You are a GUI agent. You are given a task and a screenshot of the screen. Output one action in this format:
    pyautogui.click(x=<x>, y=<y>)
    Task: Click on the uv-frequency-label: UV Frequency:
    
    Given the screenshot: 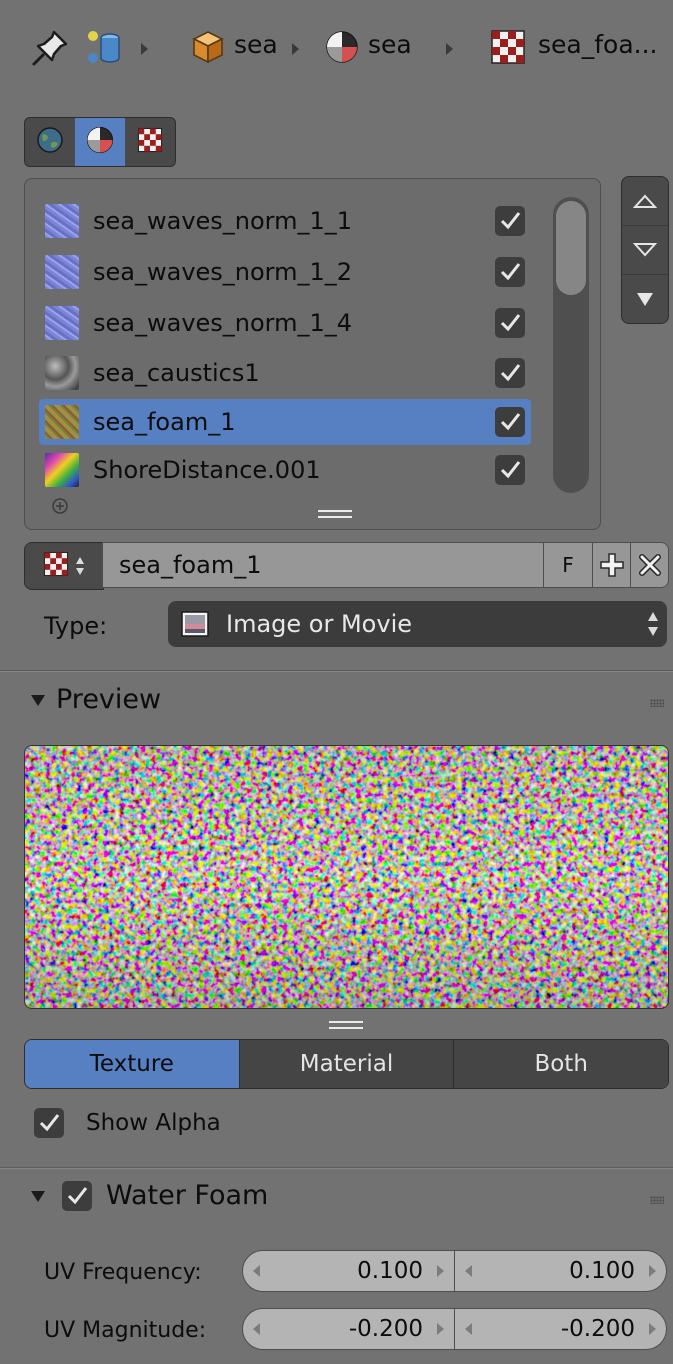 What is the action you would take?
    pyautogui.click(x=123, y=1272)
    